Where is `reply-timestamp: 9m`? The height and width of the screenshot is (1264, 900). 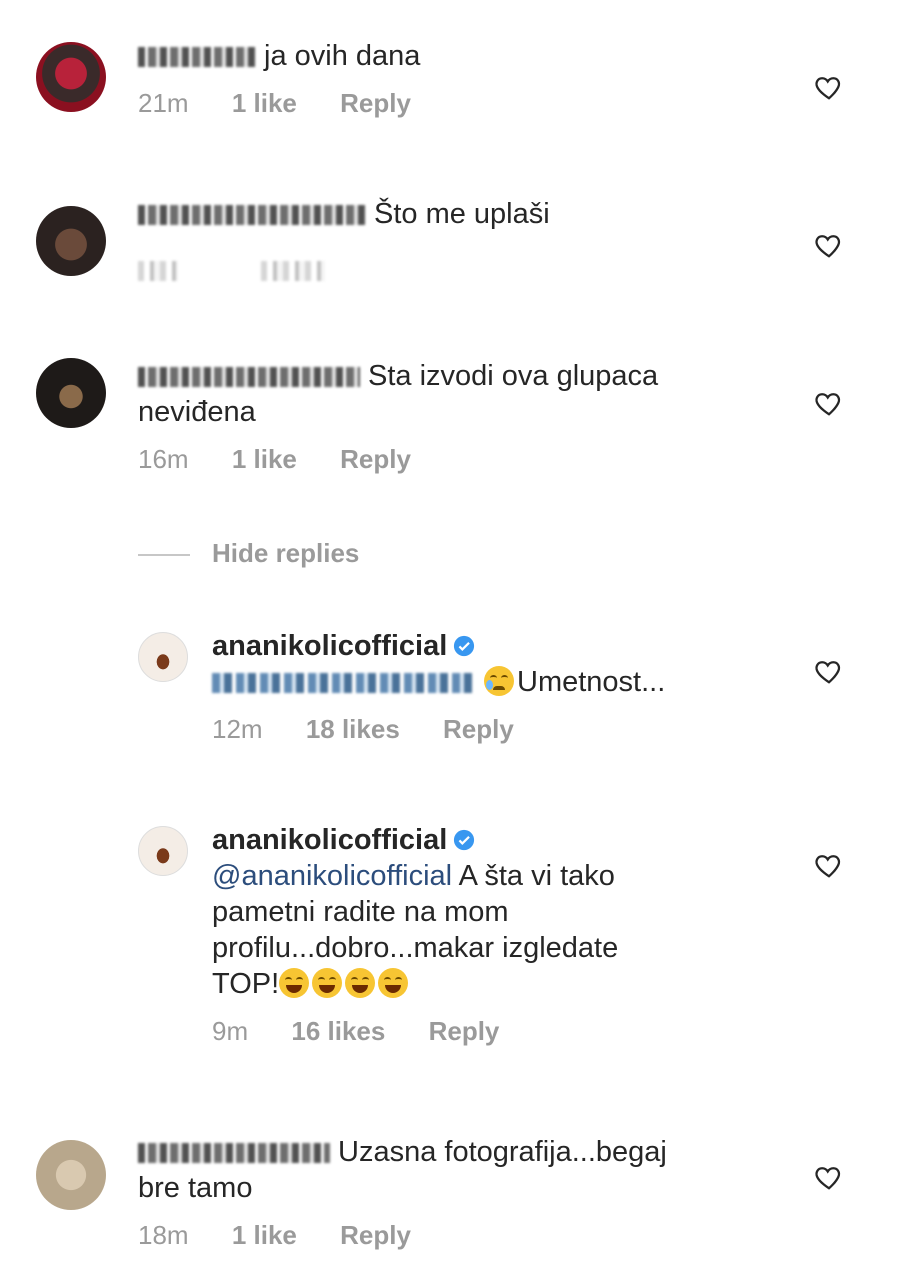
reply-timestamp: 9m is located at coordinates (230, 1031).